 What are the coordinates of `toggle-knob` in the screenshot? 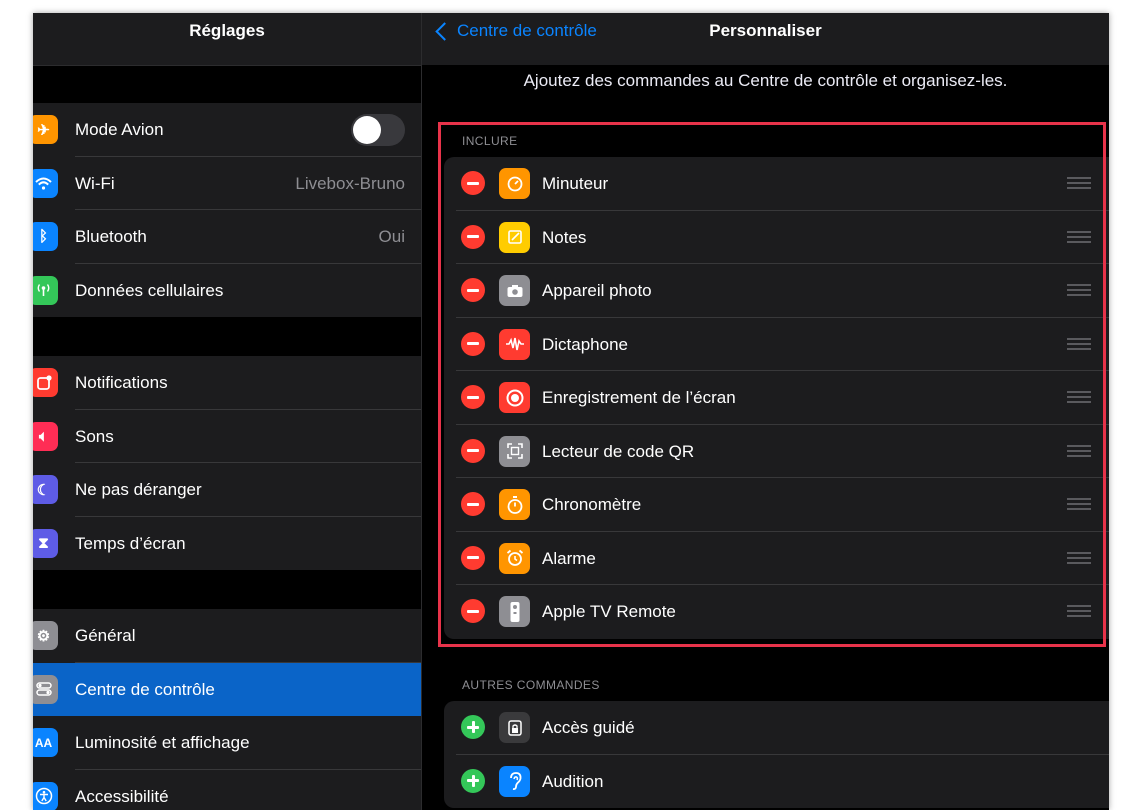 It's located at (367, 130).